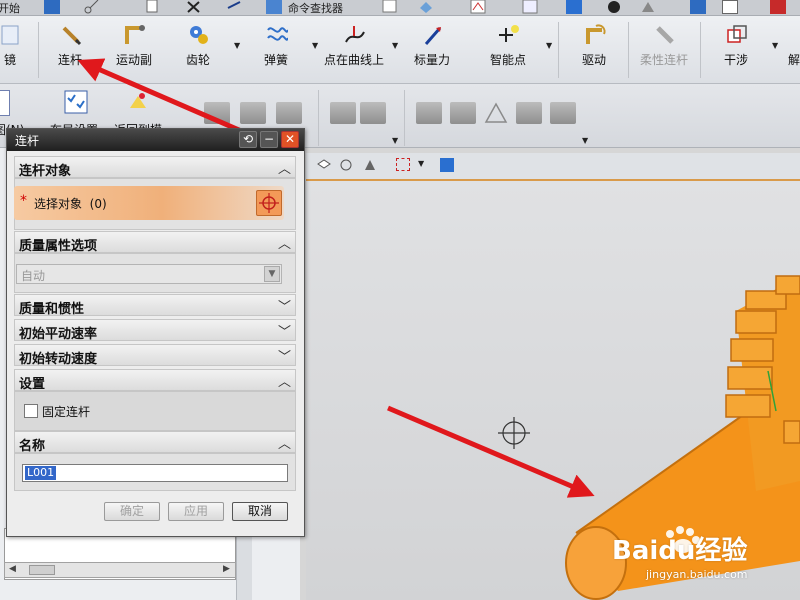 The image size is (800, 600). I want to click on section-title: 设置, so click(32, 384).